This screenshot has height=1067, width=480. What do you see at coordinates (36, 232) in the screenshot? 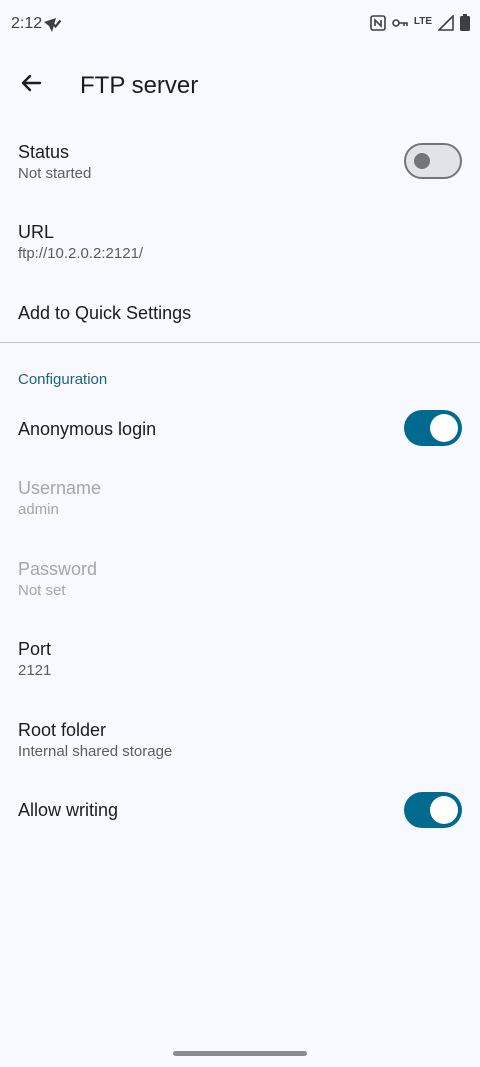
I see `url-title: URL` at bounding box center [36, 232].